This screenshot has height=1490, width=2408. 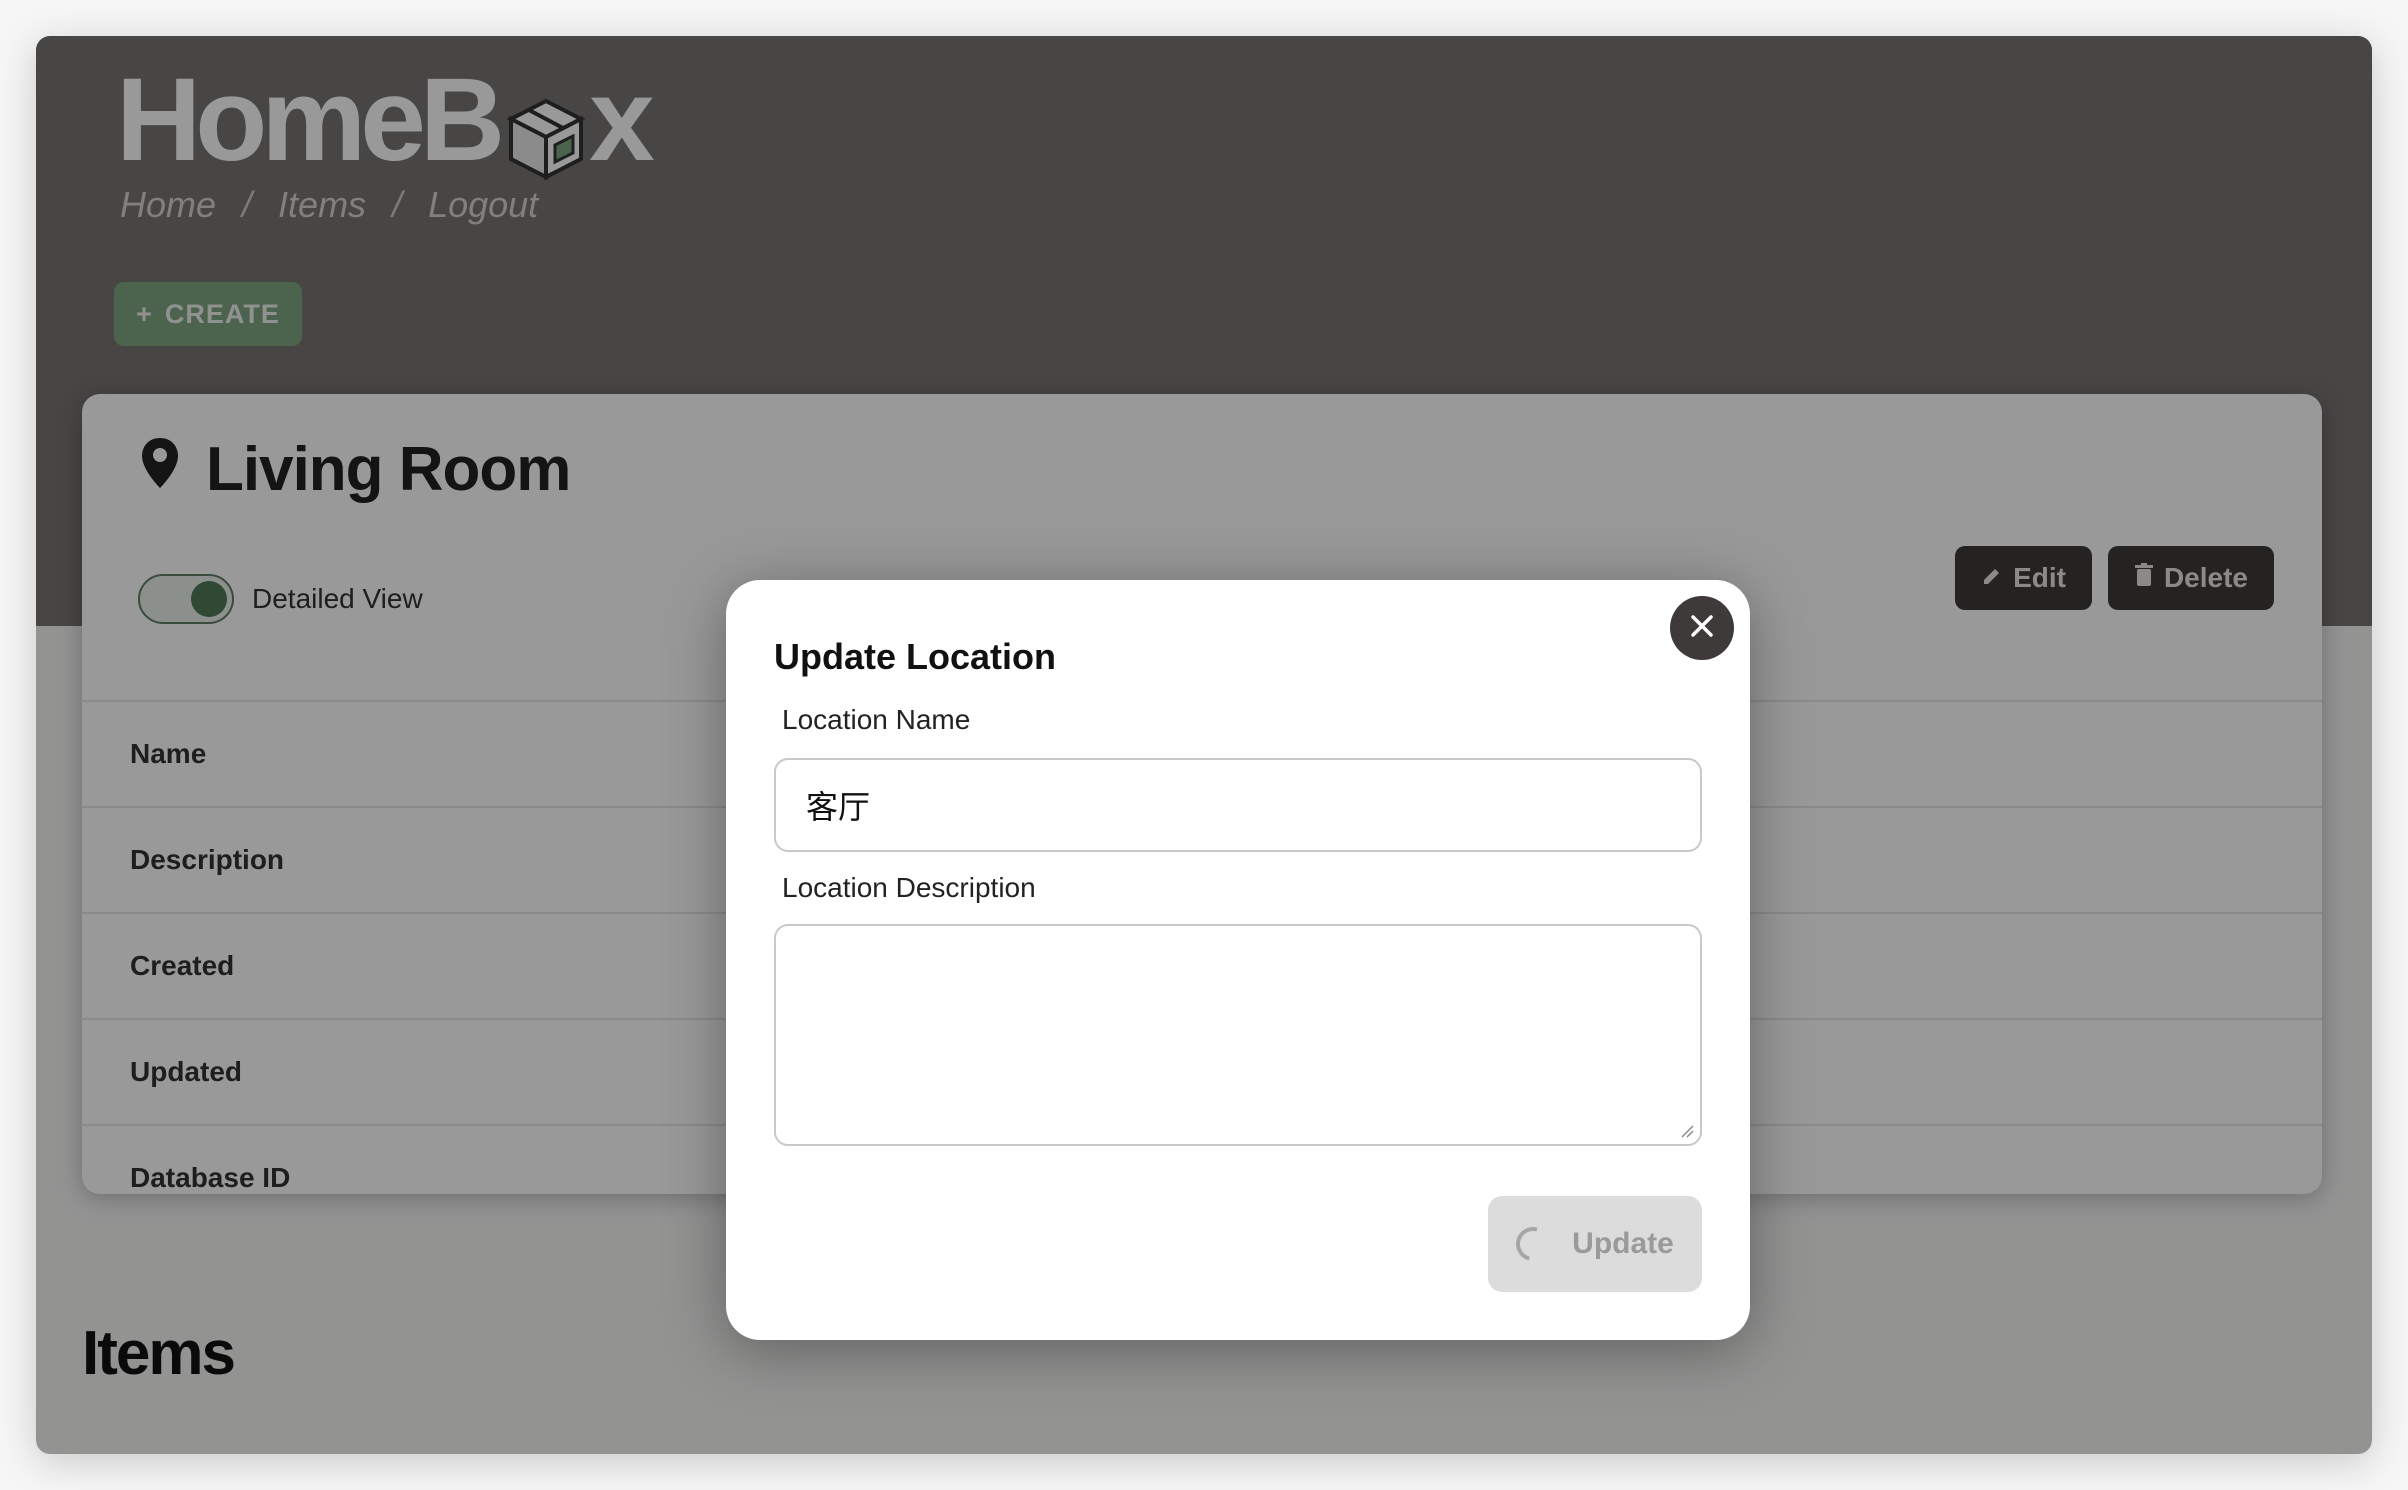 What do you see at coordinates (909, 887) in the screenshot?
I see `location-description-label: Location Description` at bounding box center [909, 887].